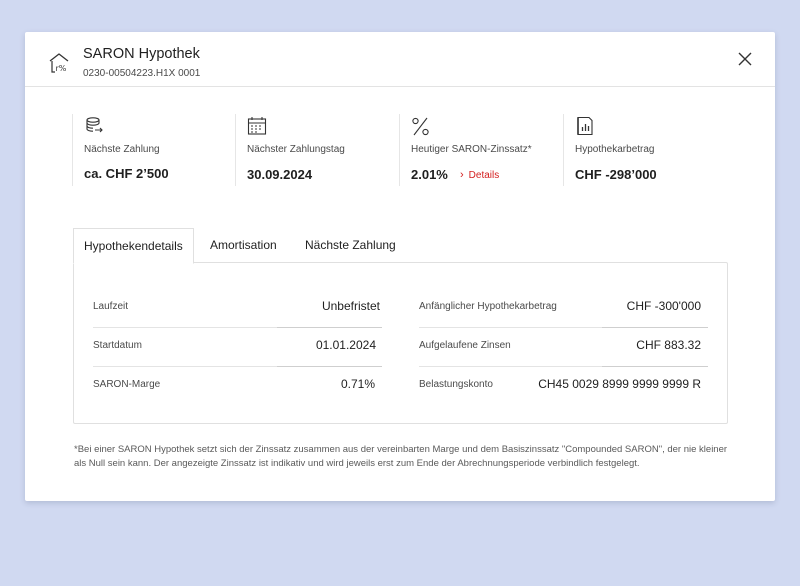 The height and width of the screenshot is (586, 800). What do you see at coordinates (280, 174) in the screenshot?
I see `stat-value: 30.09.2024` at bounding box center [280, 174].